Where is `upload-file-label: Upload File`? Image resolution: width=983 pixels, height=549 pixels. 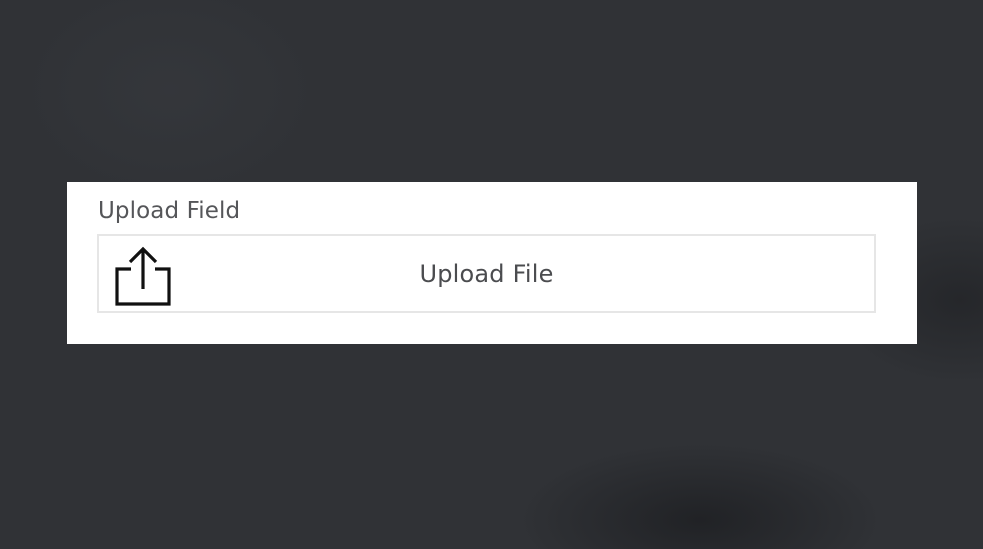
upload-file-label: Upload File is located at coordinates (486, 274).